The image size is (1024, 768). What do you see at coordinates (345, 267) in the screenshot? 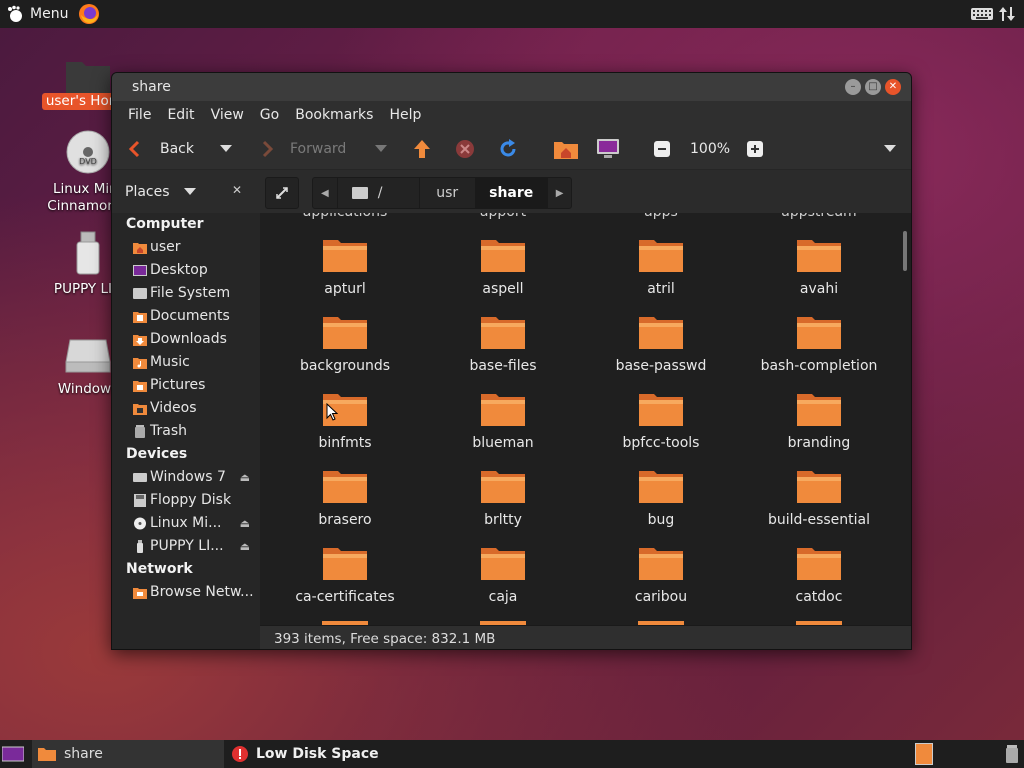
I see `file-item: apturl` at bounding box center [345, 267].